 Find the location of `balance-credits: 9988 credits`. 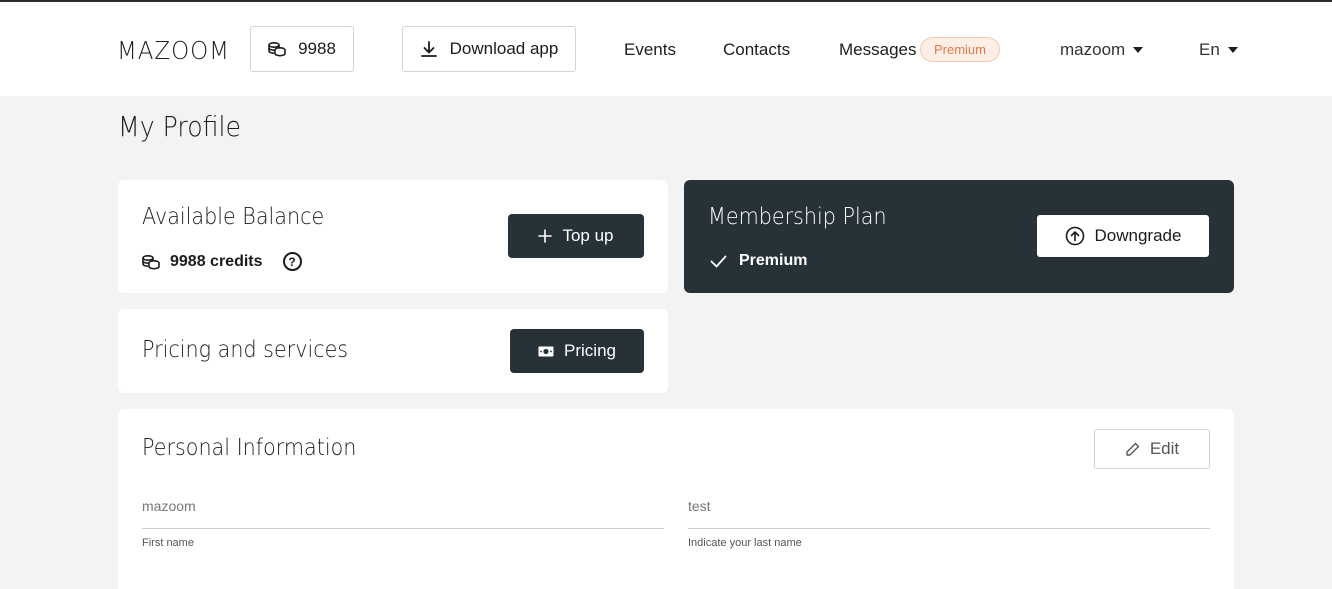

balance-credits: 9988 credits is located at coordinates (216, 261).